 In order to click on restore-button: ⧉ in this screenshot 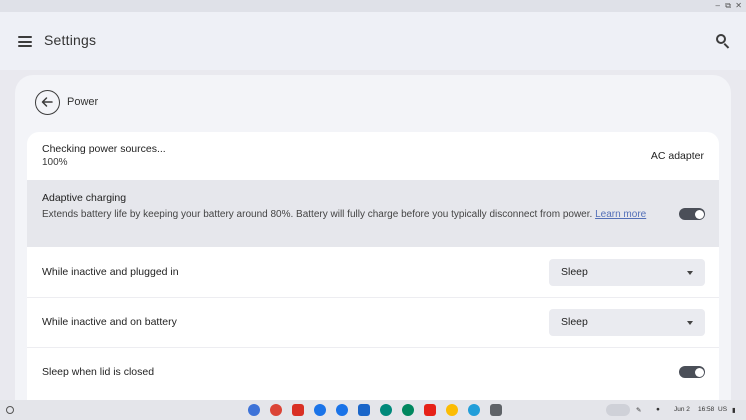, I will do `click(728, 6)`.